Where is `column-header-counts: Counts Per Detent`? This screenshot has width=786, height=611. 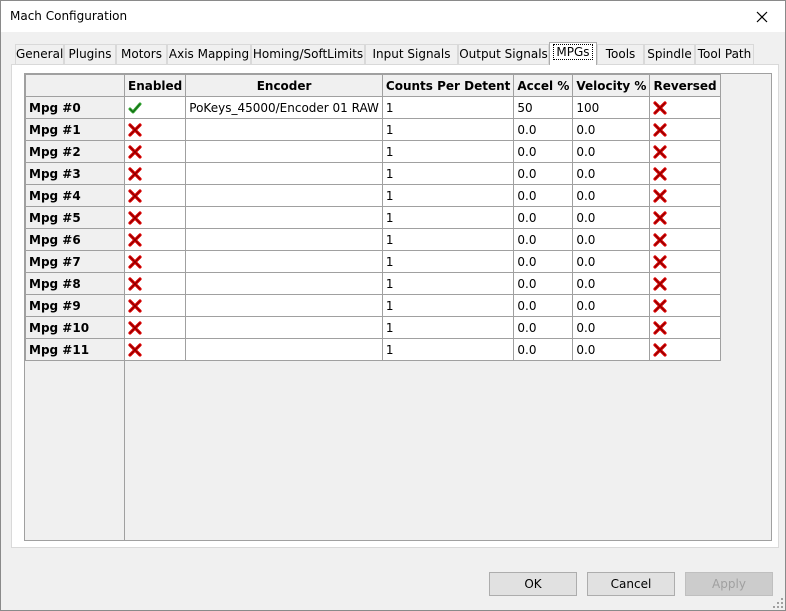
column-header-counts: Counts Per Detent is located at coordinates (448, 85).